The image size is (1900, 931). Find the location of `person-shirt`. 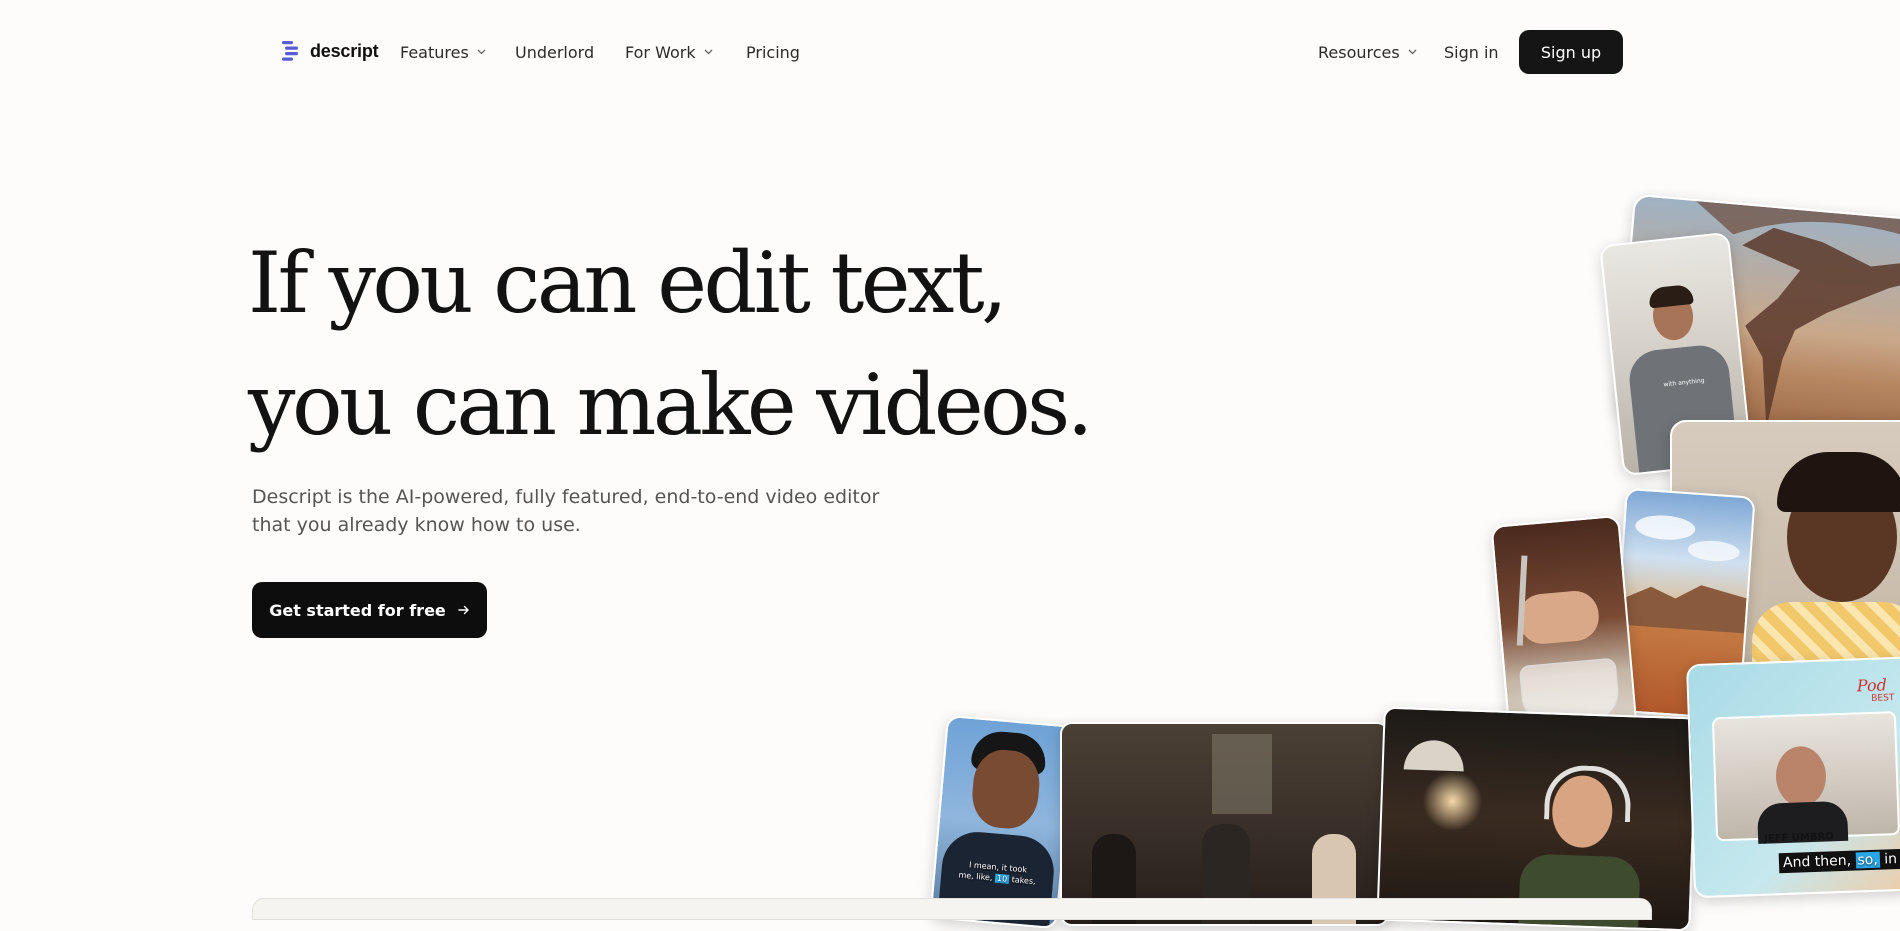

person-shirt is located at coordinates (1826, 632).